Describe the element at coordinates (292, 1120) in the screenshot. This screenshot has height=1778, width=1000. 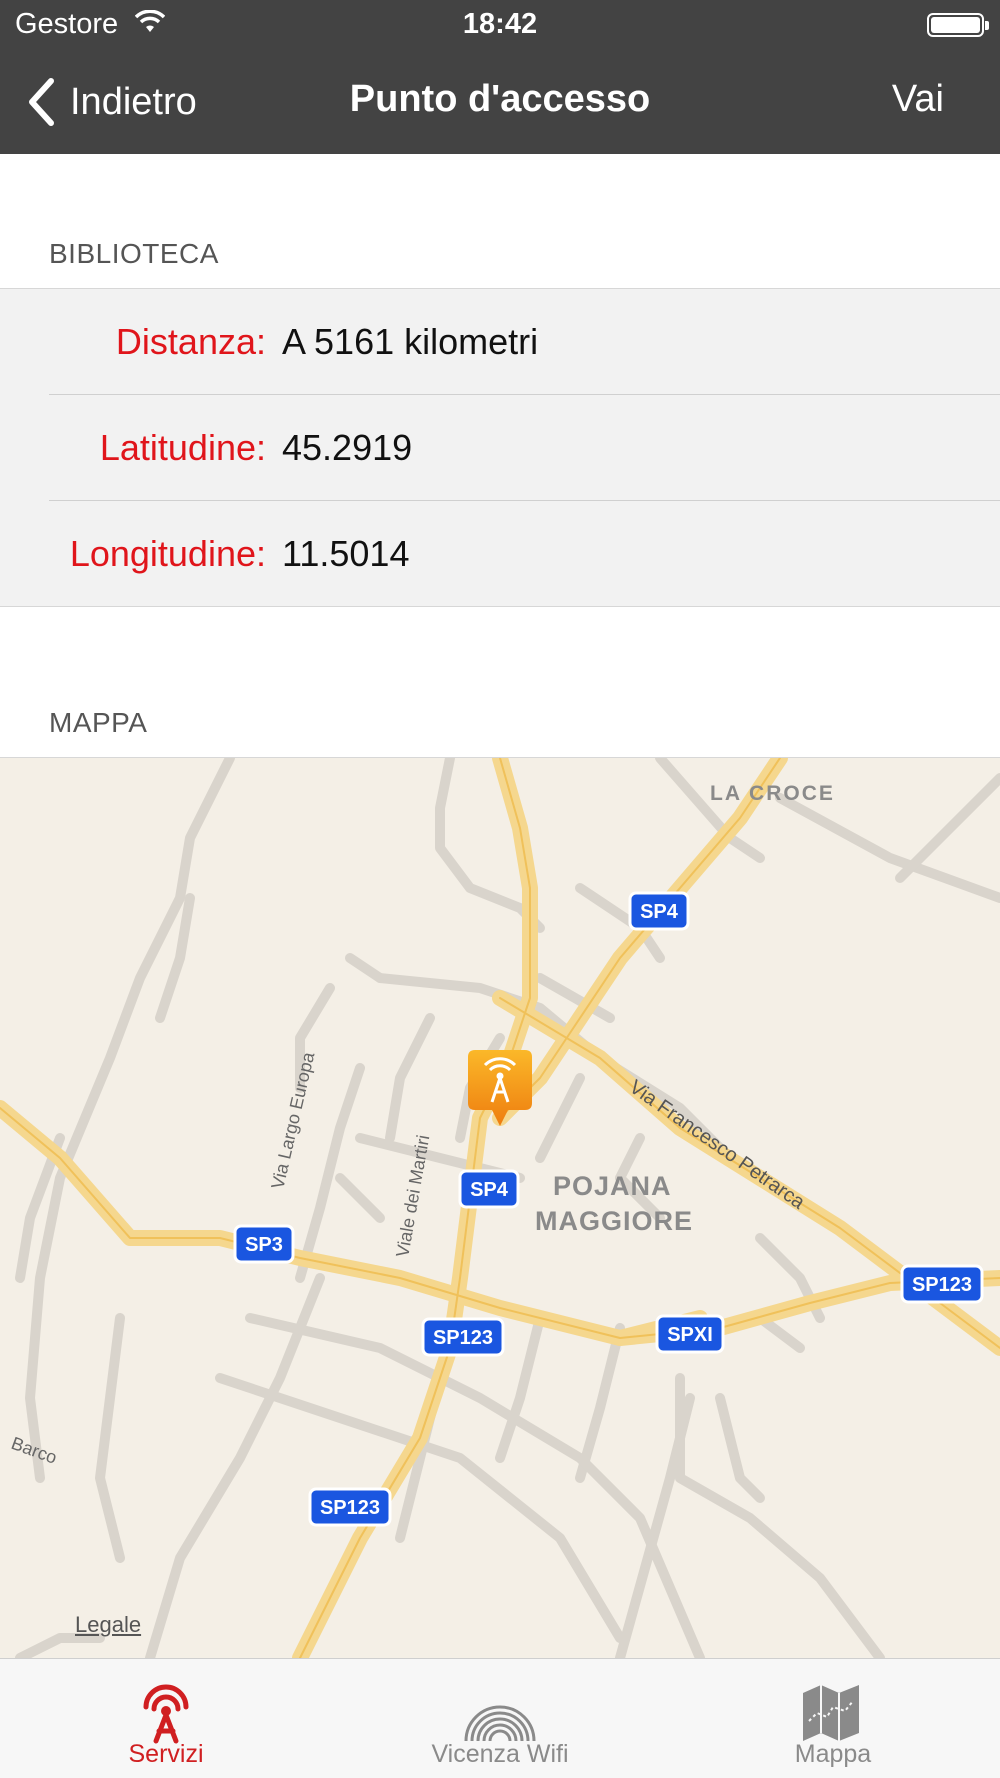
I see `road-label-largo-europa: Via Largo Europa` at that location.